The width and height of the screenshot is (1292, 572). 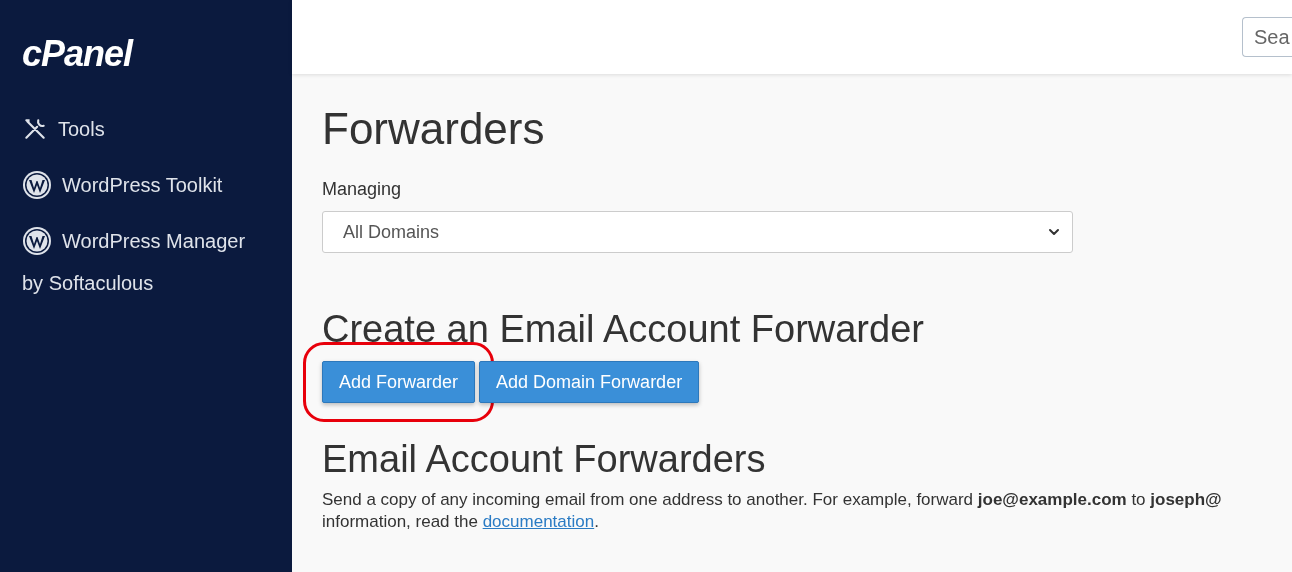 What do you see at coordinates (697, 232) in the screenshot?
I see `domain-select: All Domains` at bounding box center [697, 232].